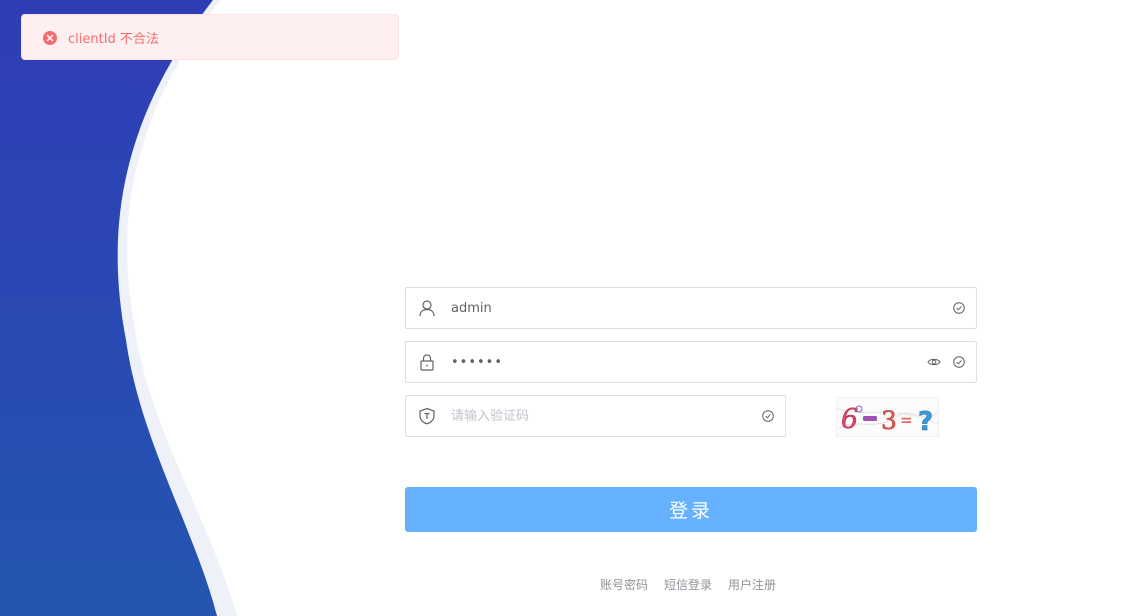 The height and width of the screenshot is (616, 1137). I want to click on captcha-image: 6 3 = ?, so click(887, 417).